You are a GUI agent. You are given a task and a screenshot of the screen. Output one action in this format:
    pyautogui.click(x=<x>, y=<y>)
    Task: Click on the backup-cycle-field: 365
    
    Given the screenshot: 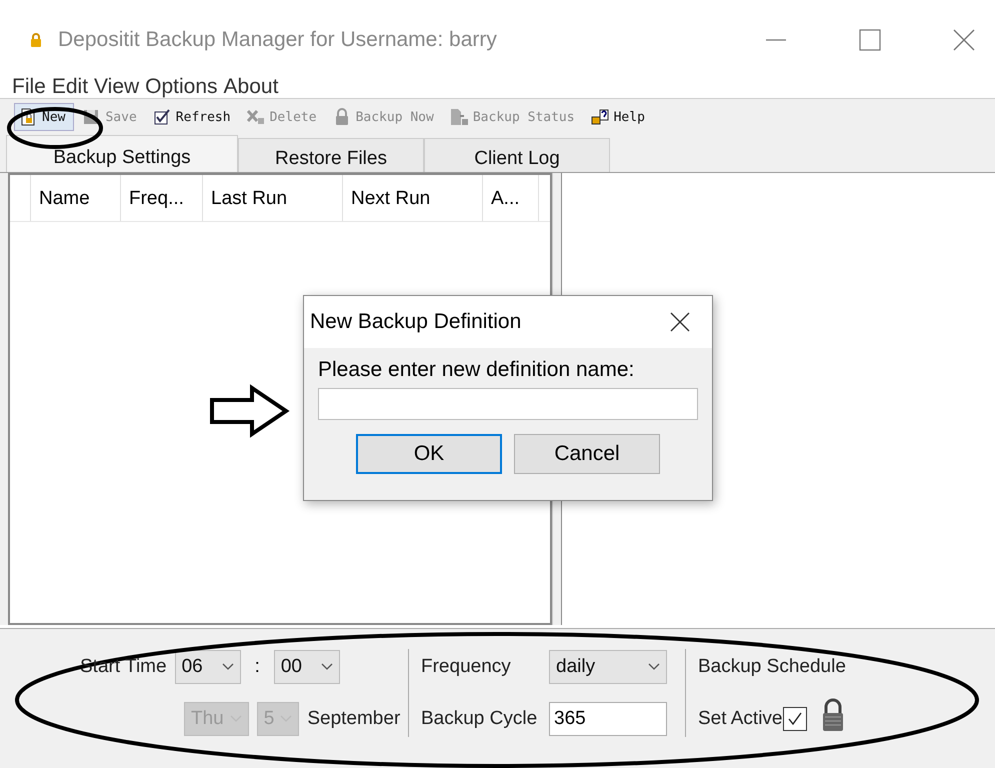 What is the action you would take?
    pyautogui.click(x=608, y=719)
    